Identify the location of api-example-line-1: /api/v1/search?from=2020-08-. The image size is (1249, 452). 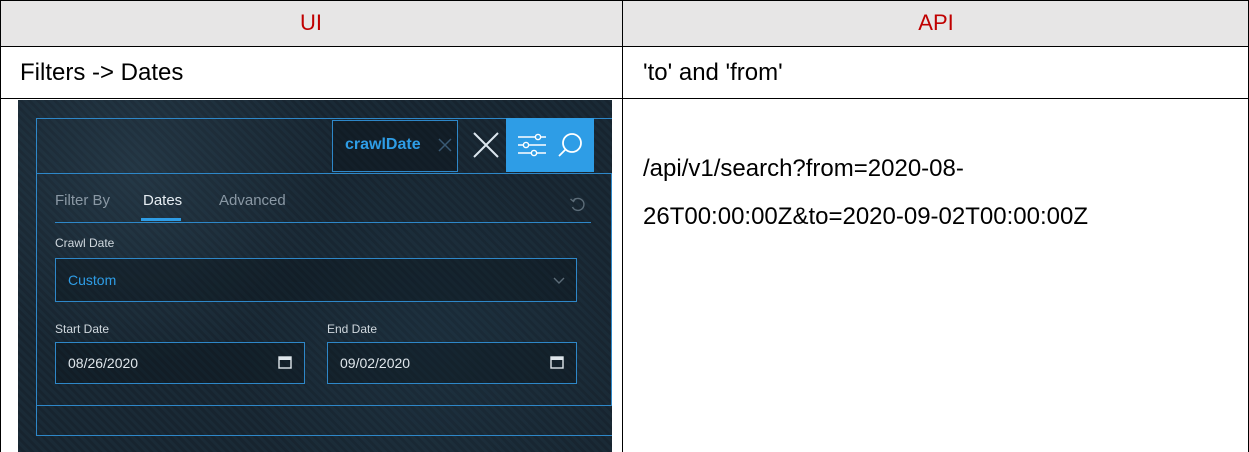
(803, 168).